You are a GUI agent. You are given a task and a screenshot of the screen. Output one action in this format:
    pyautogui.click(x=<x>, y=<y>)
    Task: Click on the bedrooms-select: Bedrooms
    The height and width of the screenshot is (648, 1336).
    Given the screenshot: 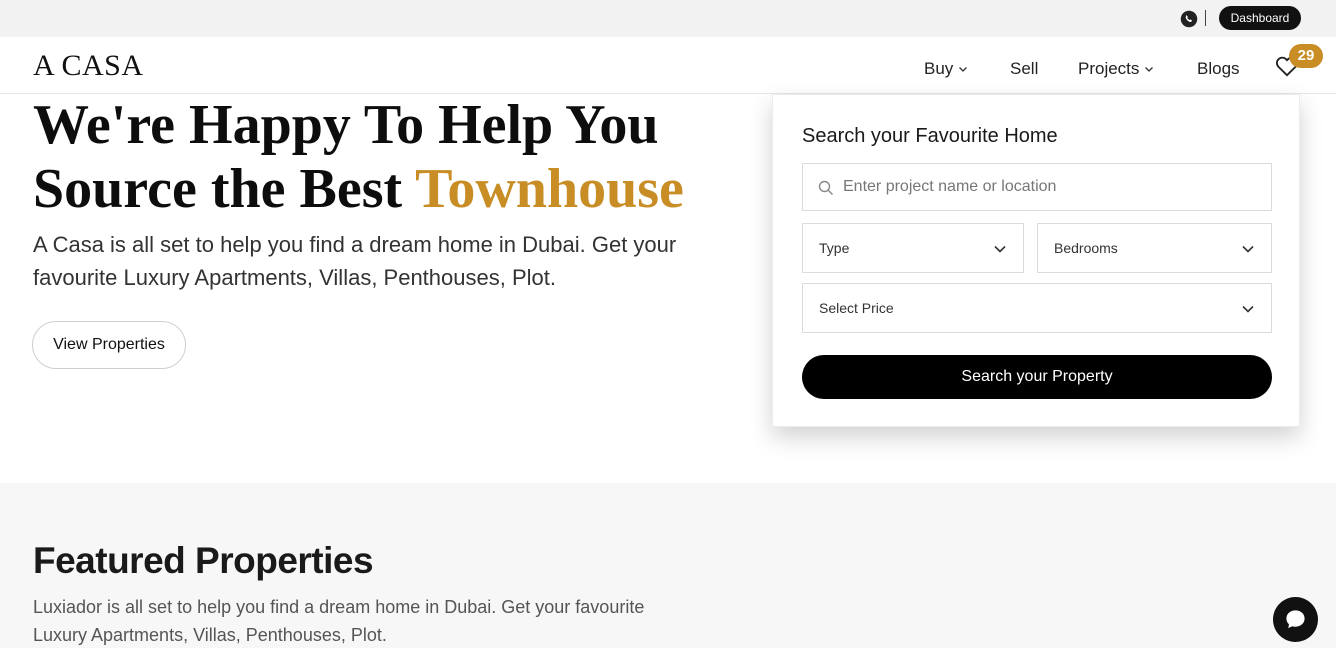 What is the action you would take?
    pyautogui.click(x=1154, y=248)
    